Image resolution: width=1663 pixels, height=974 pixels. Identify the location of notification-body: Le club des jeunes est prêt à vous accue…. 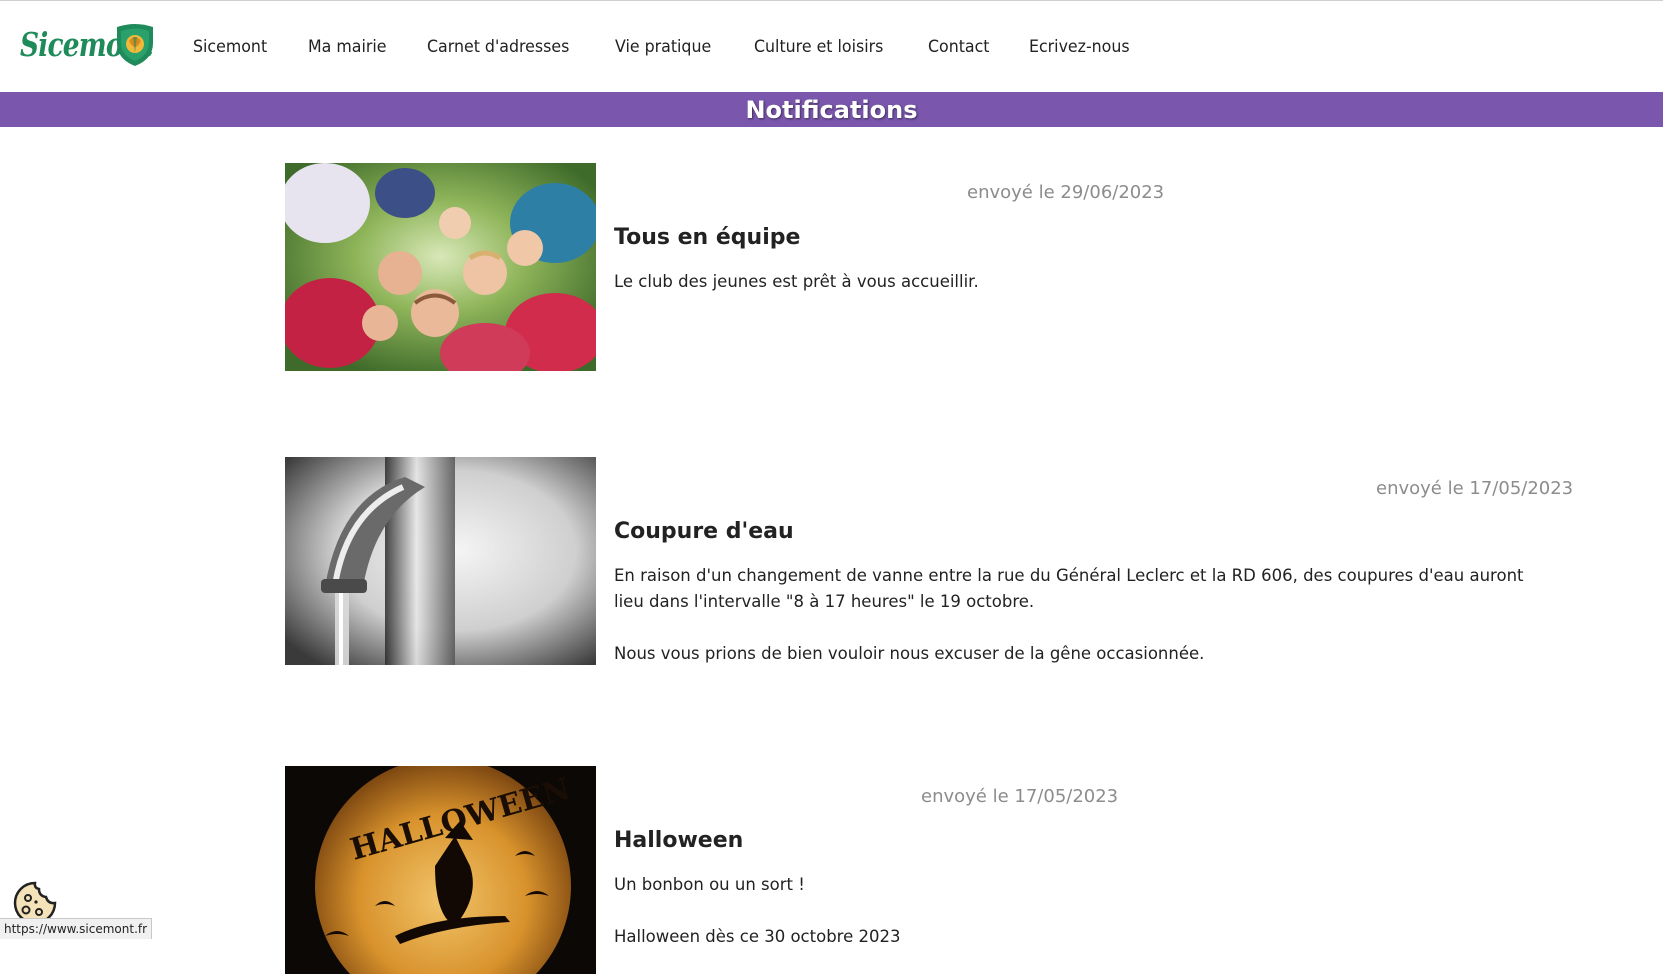
(1114, 282).